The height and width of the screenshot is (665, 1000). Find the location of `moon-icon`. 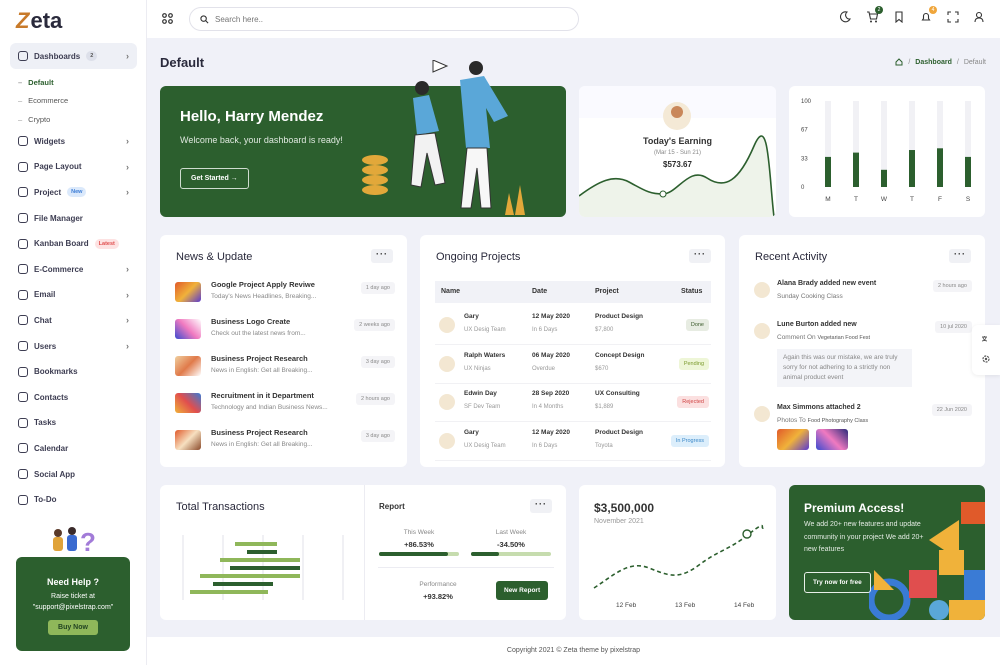

moon-icon is located at coordinates (845, 17).